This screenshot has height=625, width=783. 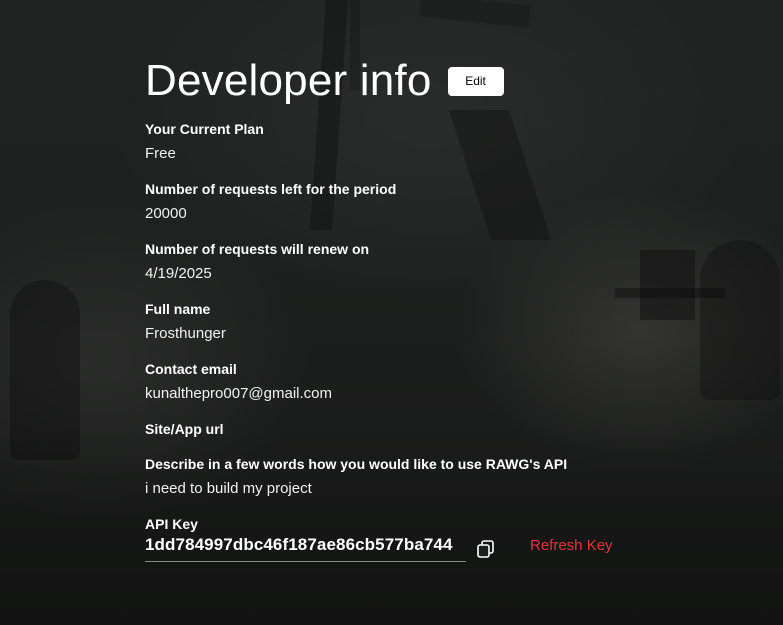 I want to click on field-label: Contact email, so click(x=191, y=369).